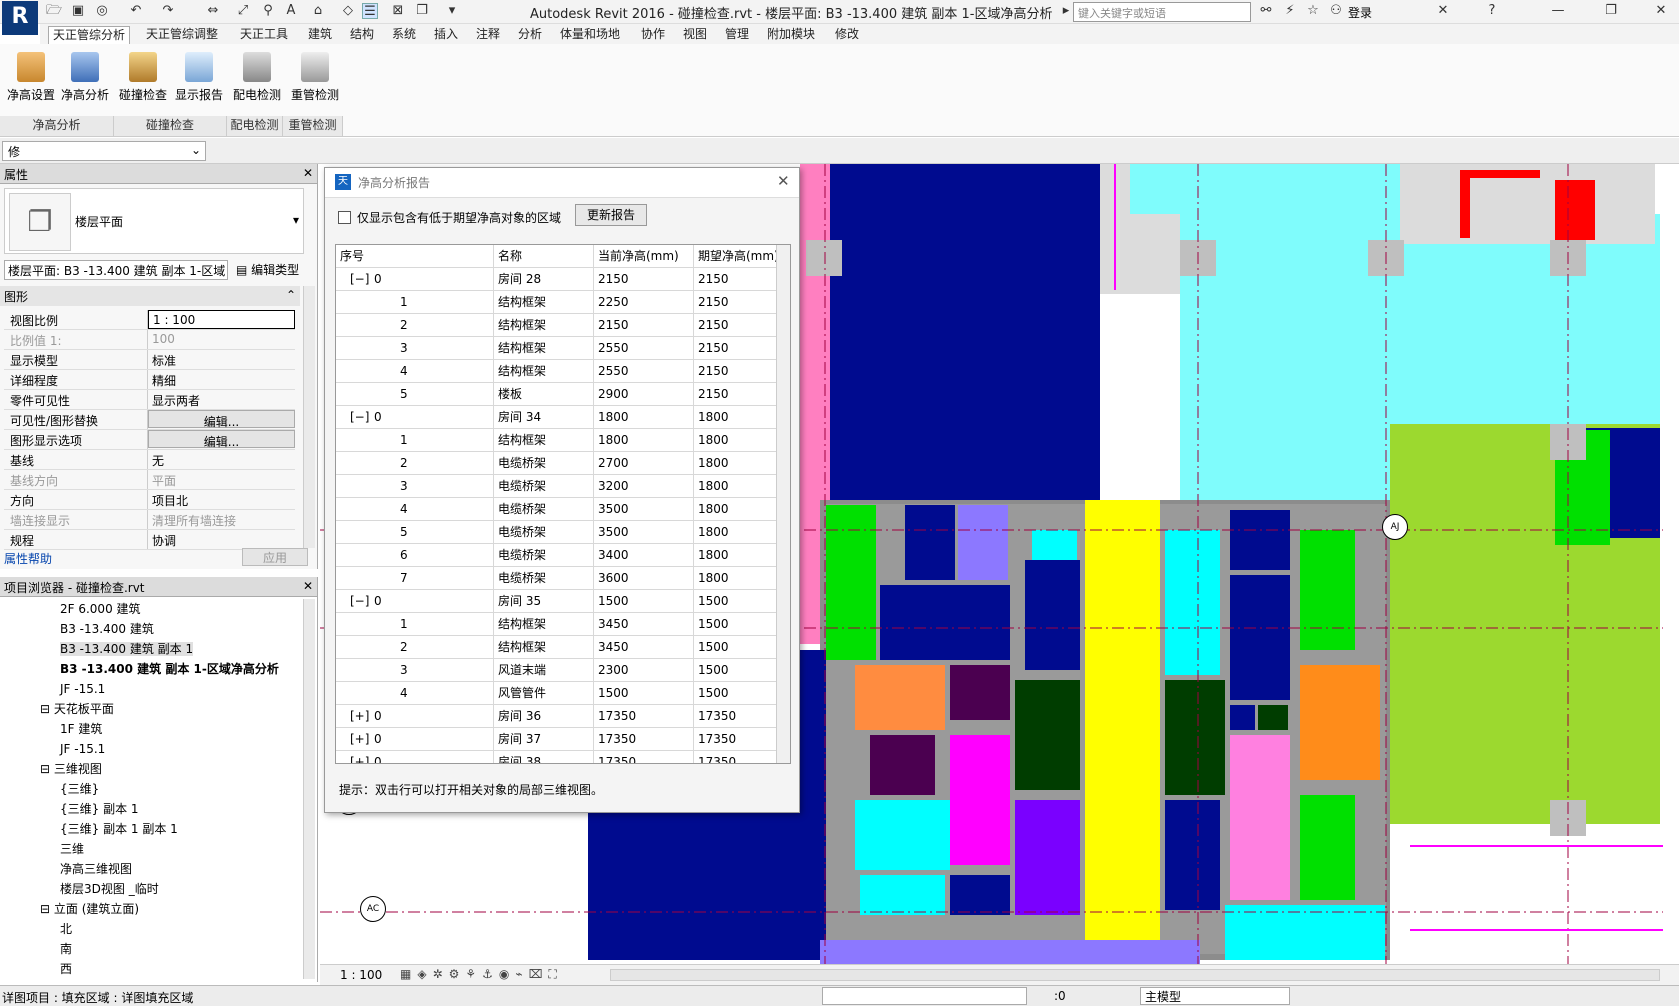 This screenshot has width=1679, height=1006. What do you see at coordinates (563, 532) in the screenshot?
I see `table-row: 5 电缆桥架 3500 1800` at bounding box center [563, 532].